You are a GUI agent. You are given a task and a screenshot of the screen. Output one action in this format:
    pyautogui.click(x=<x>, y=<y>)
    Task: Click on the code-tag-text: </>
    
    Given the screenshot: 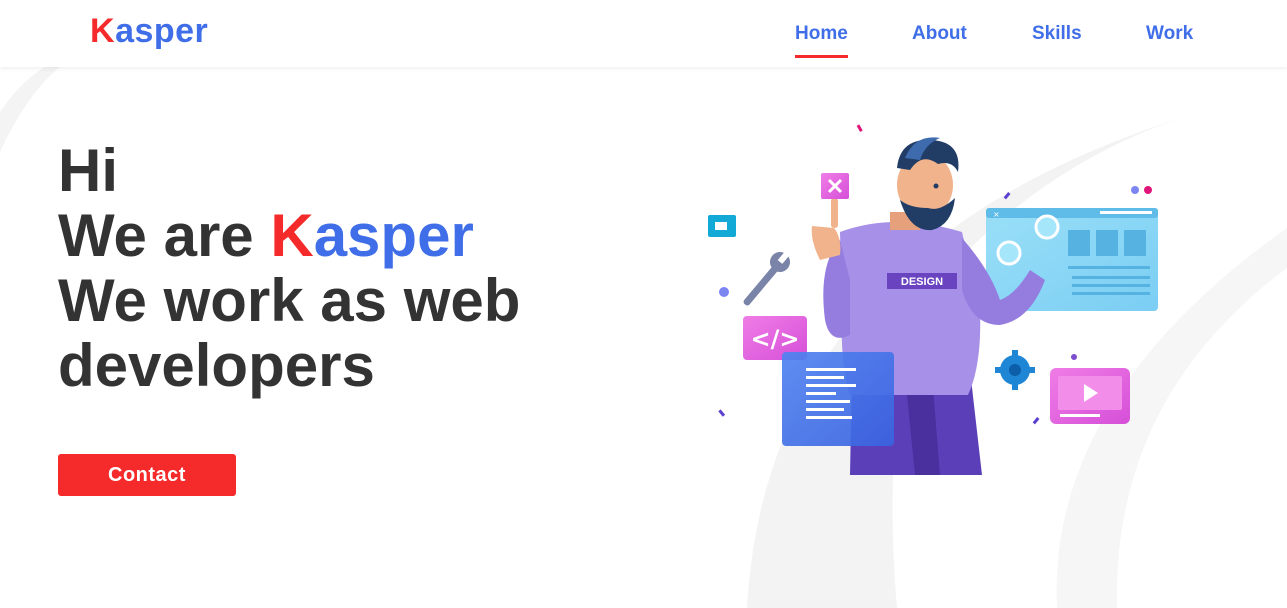 What is the action you would take?
    pyautogui.click(x=775, y=339)
    